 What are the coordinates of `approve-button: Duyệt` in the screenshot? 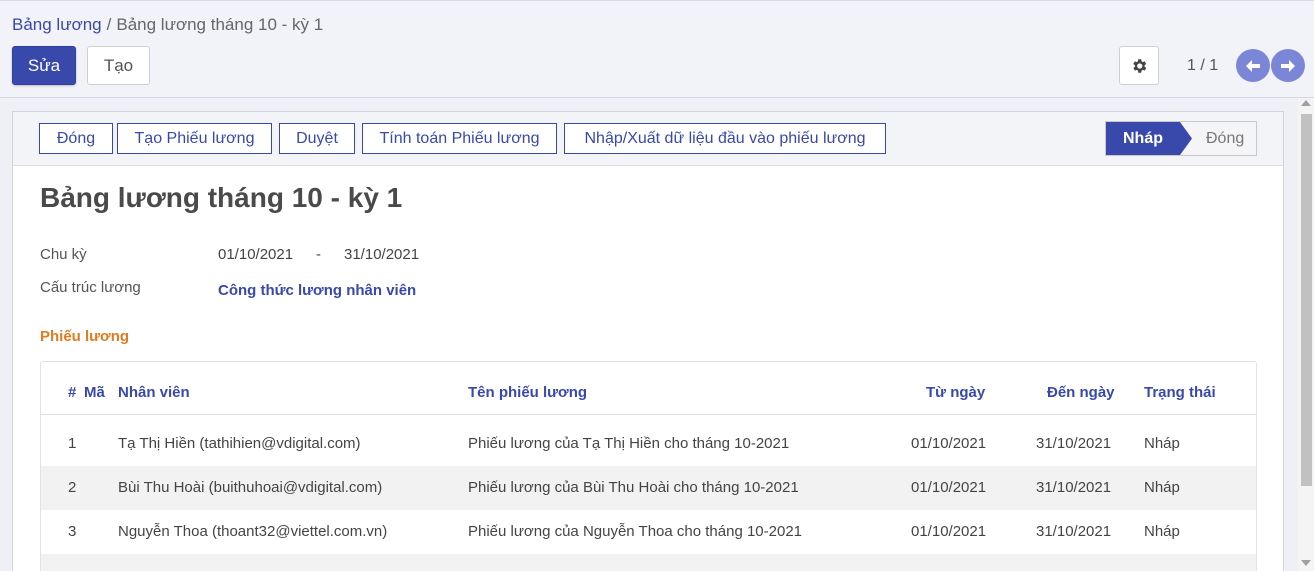 It's located at (317, 138).